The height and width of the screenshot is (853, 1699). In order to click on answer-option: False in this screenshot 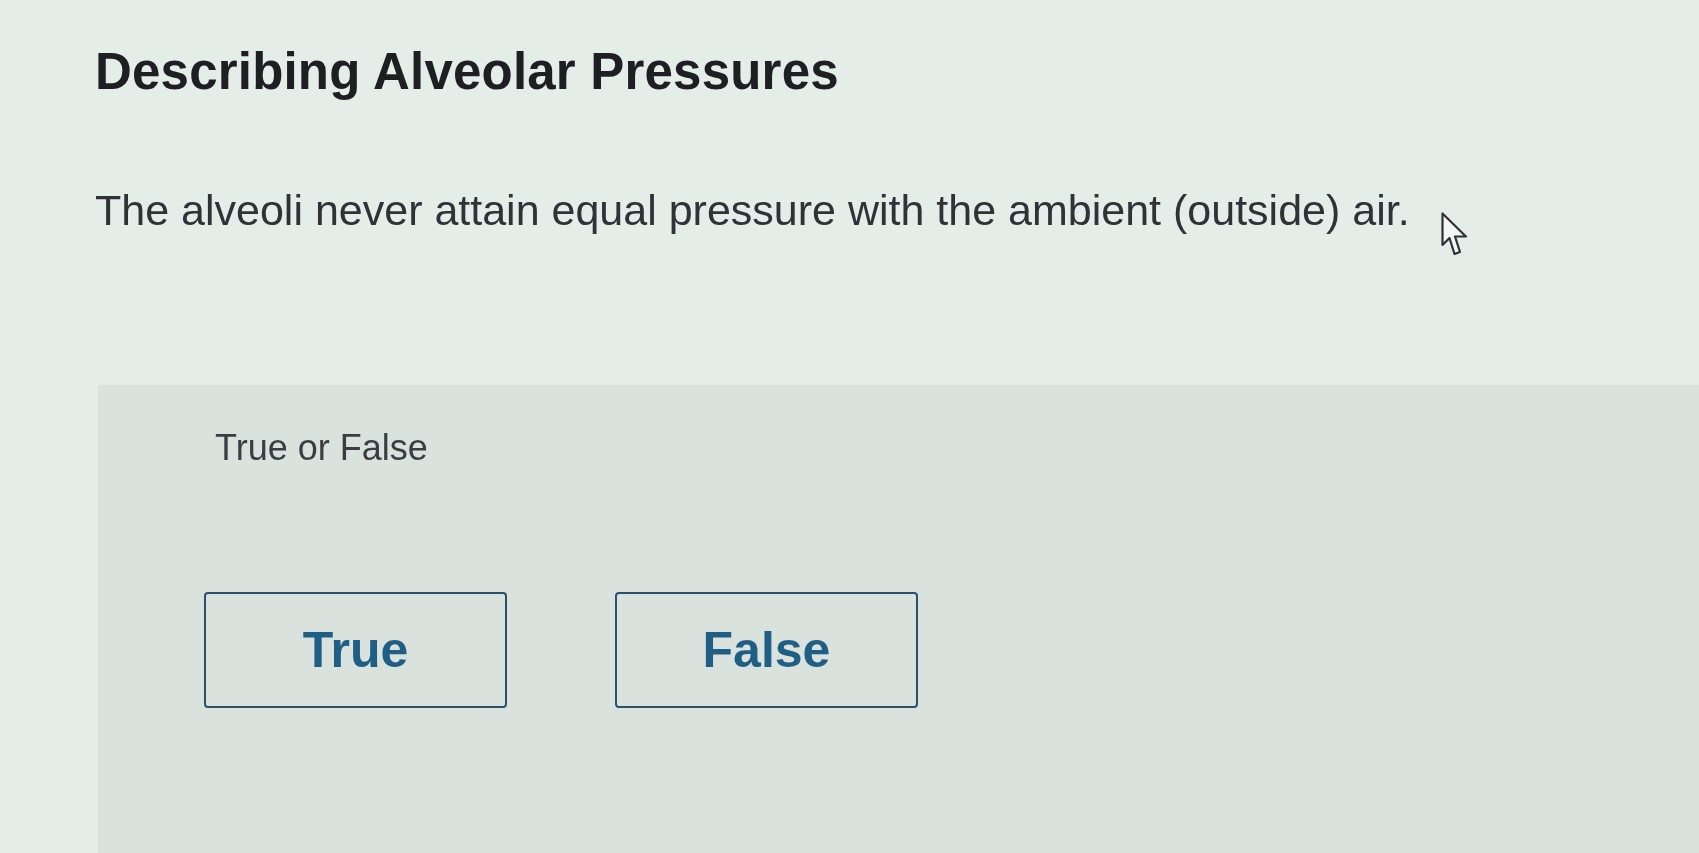, I will do `click(766, 649)`.